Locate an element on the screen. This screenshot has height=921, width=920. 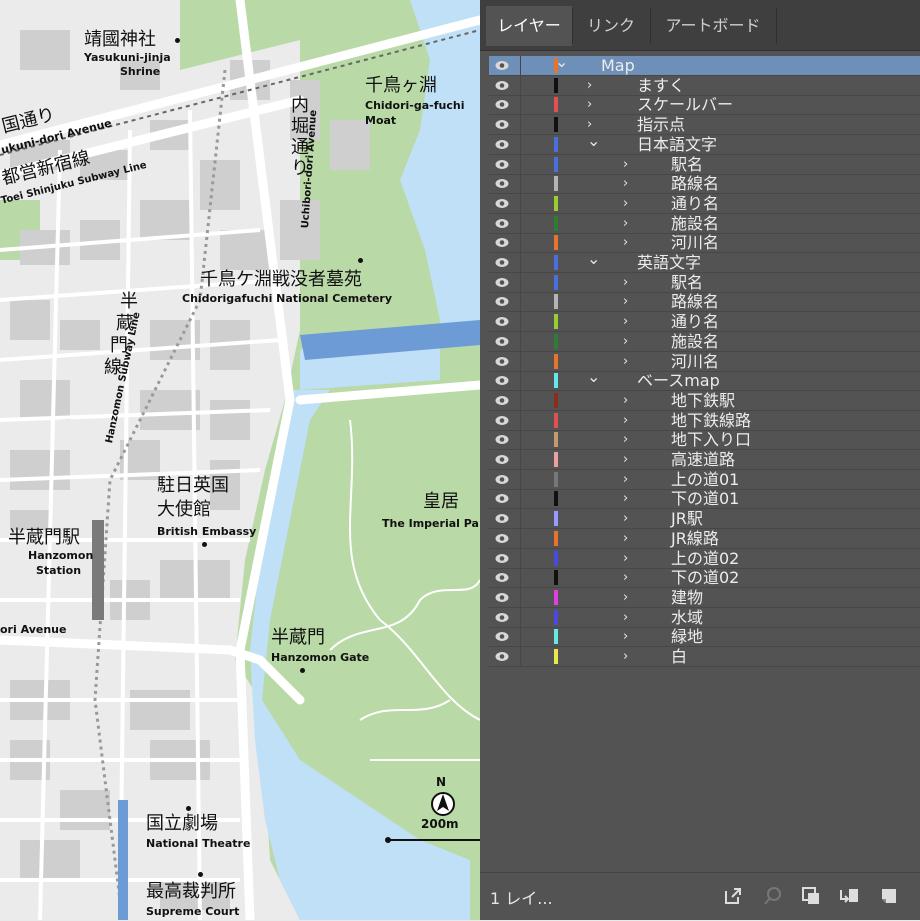
layer-row: › スケールバー is located at coordinates (704, 105).